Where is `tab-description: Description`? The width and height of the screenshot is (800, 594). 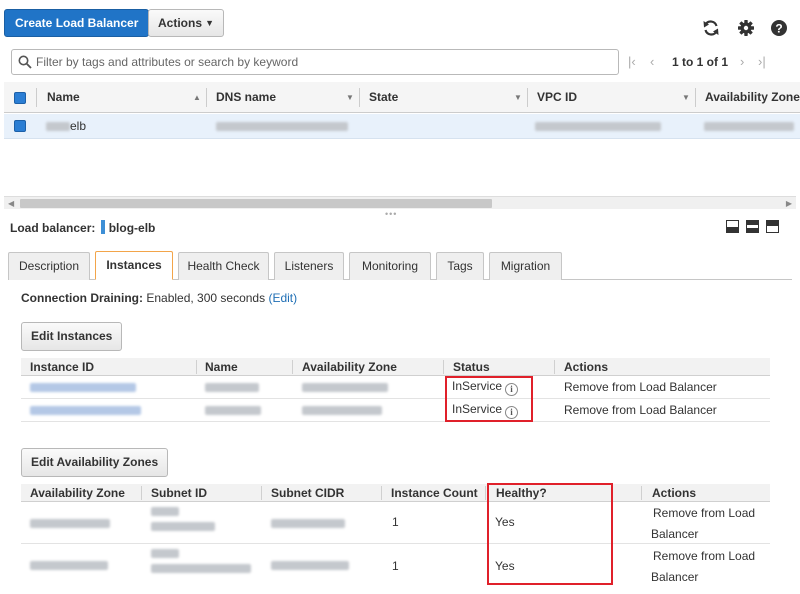 tab-description: Description is located at coordinates (49, 266).